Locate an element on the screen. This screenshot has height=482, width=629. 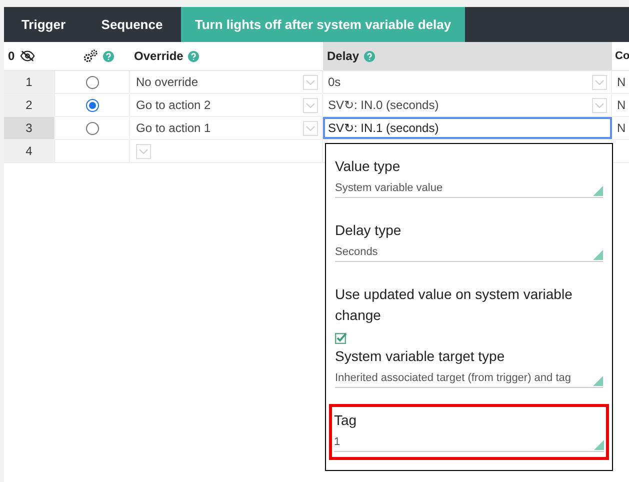
column-header: 0 is located at coordinates (11, 56).